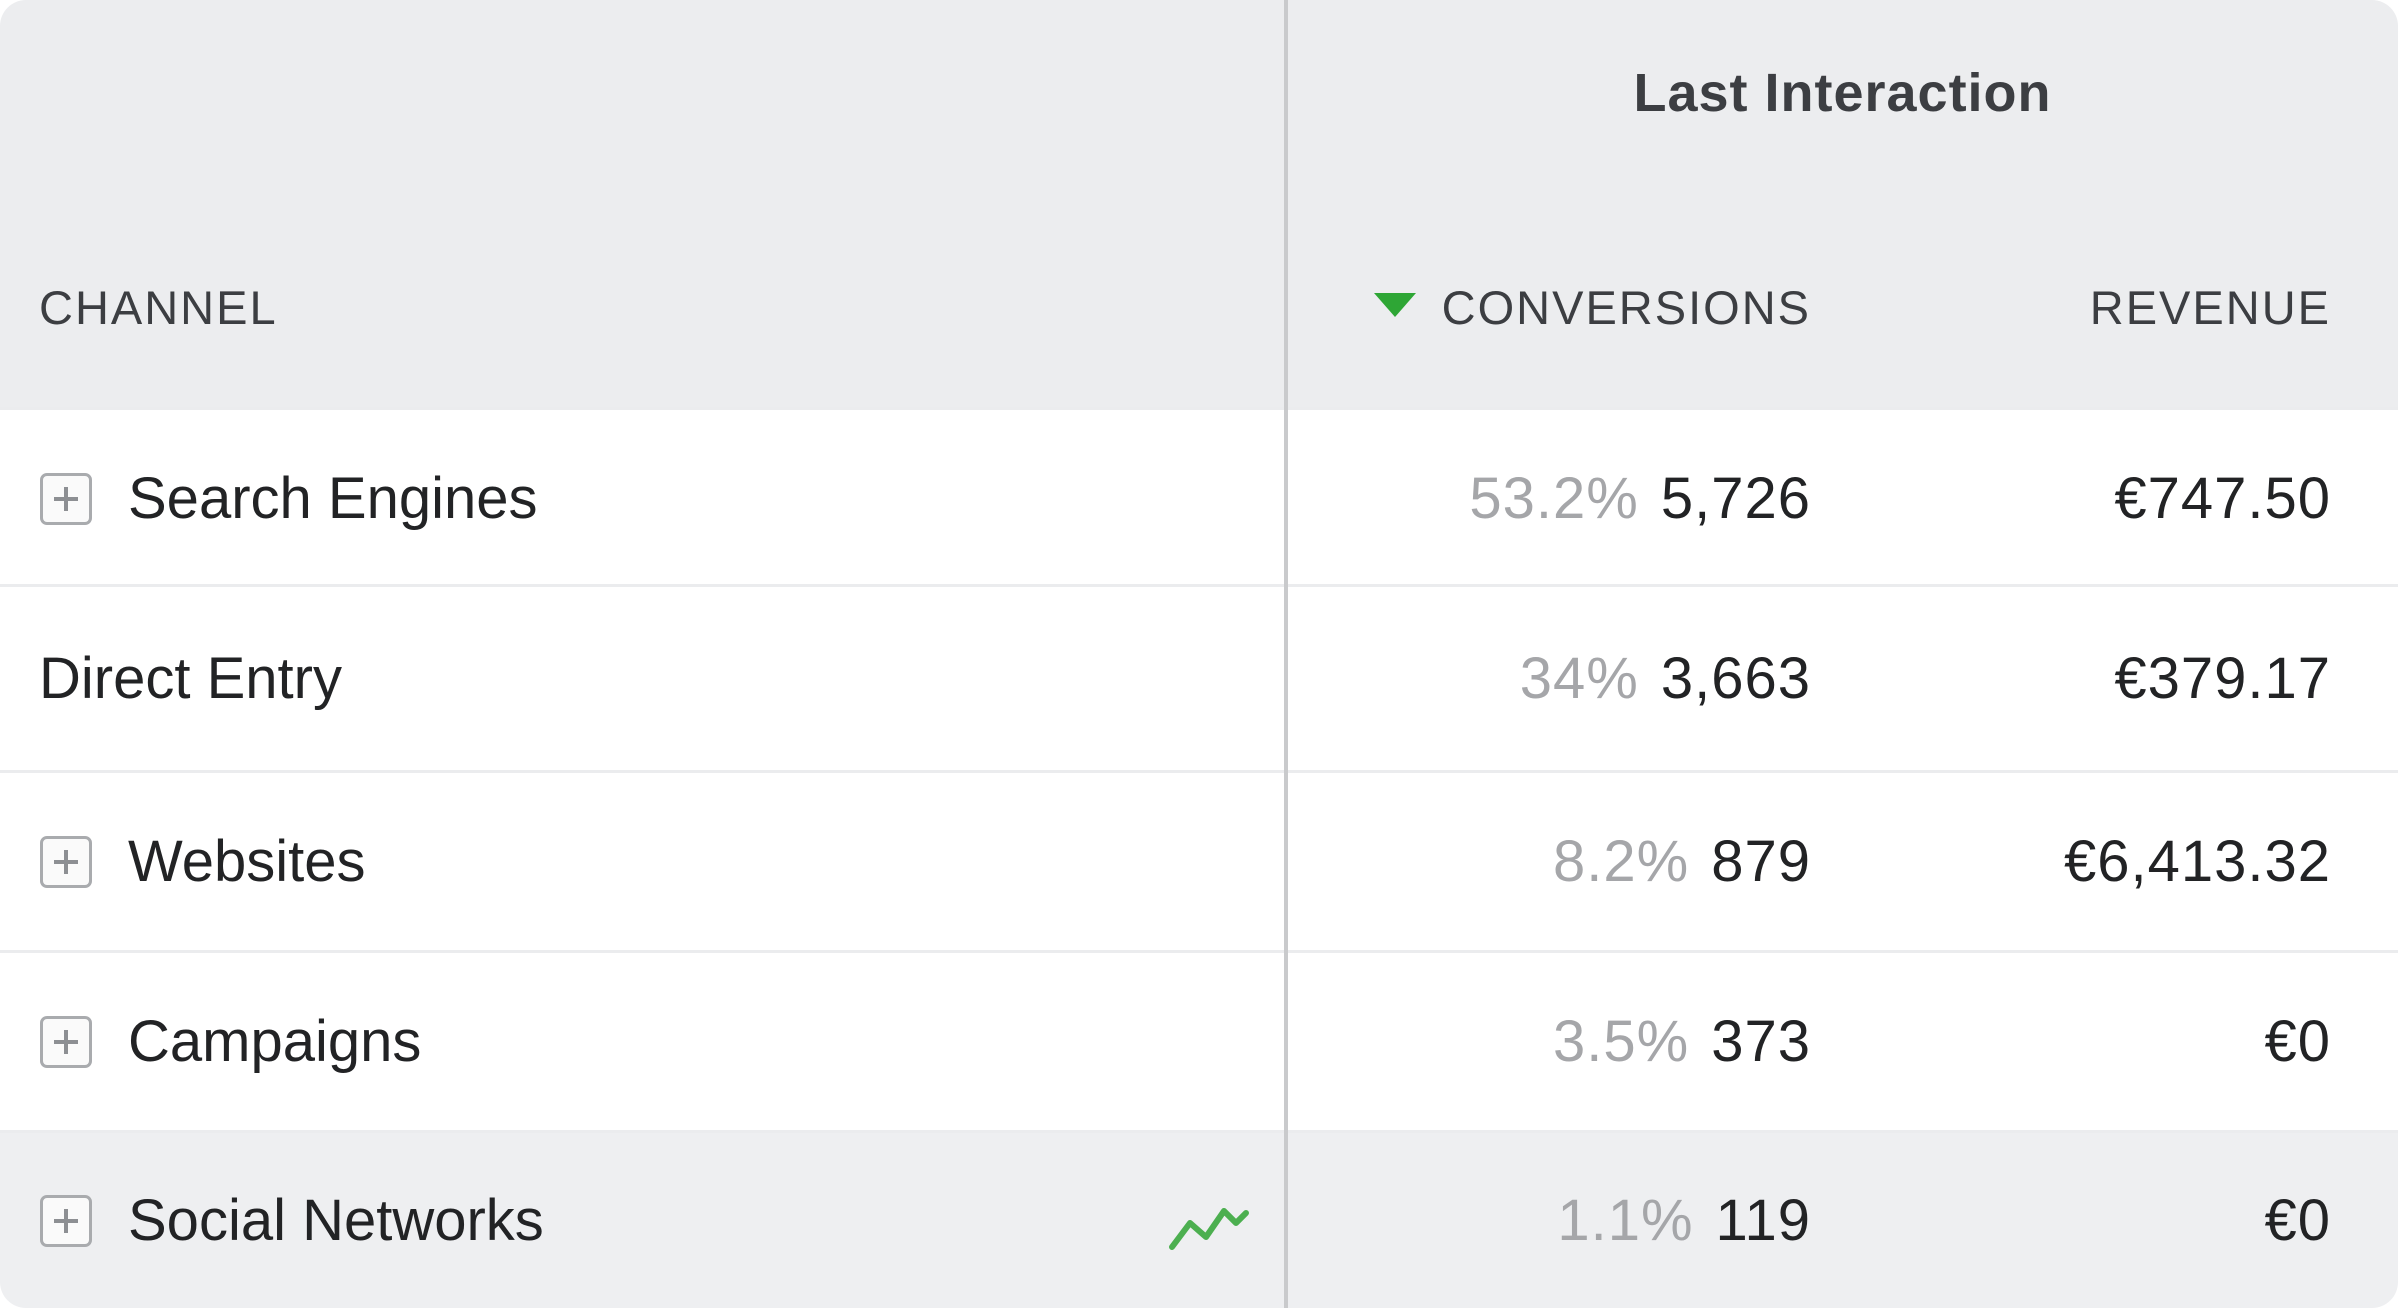 This screenshot has height=1308, width=2398. What do you see at coordinates (1640, 498) in the screenshot?
I see `conversions-cell: 53.2% 5,726` at bounding box center [1640, 498].